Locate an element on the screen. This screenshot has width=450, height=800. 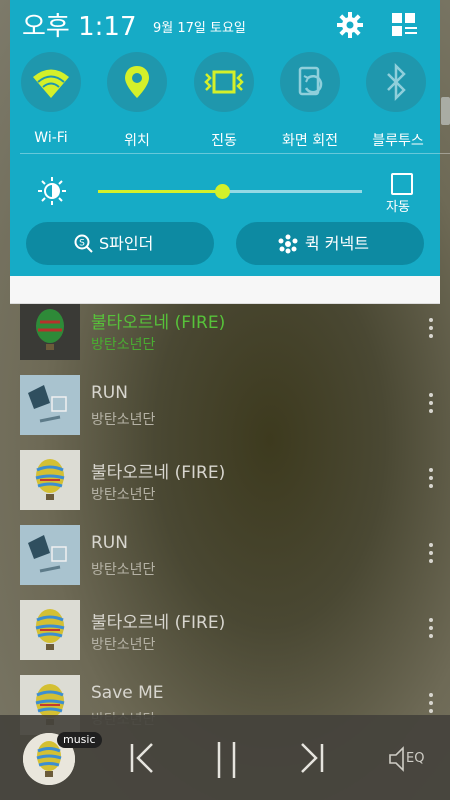
rotate-toggle is located at coordinates (310, 82).